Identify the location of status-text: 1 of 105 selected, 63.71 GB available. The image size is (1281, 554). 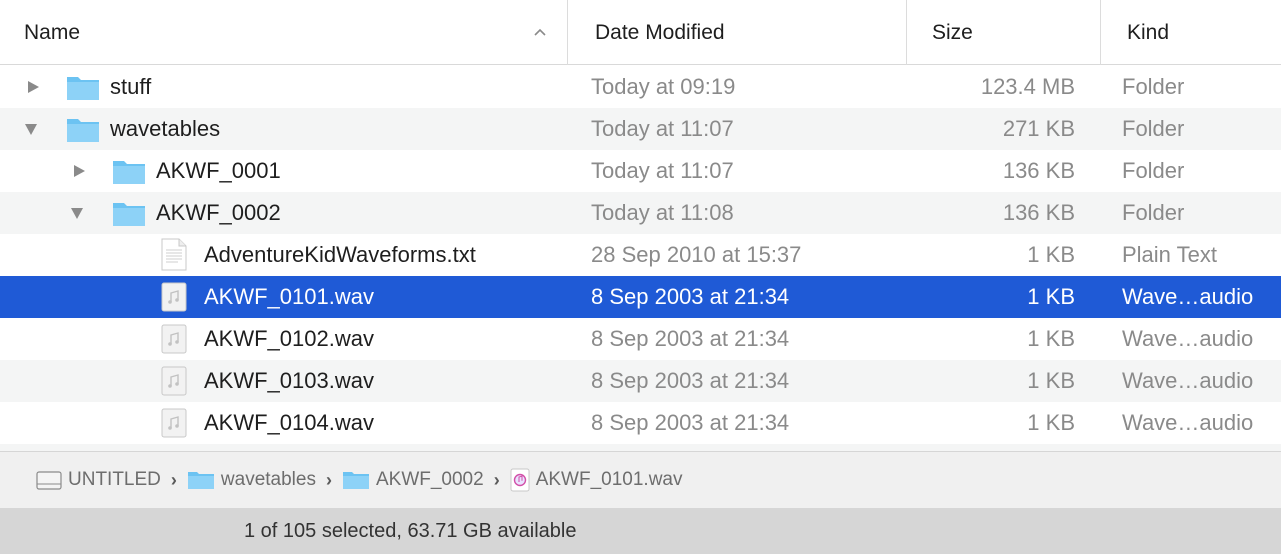
(410, 530).